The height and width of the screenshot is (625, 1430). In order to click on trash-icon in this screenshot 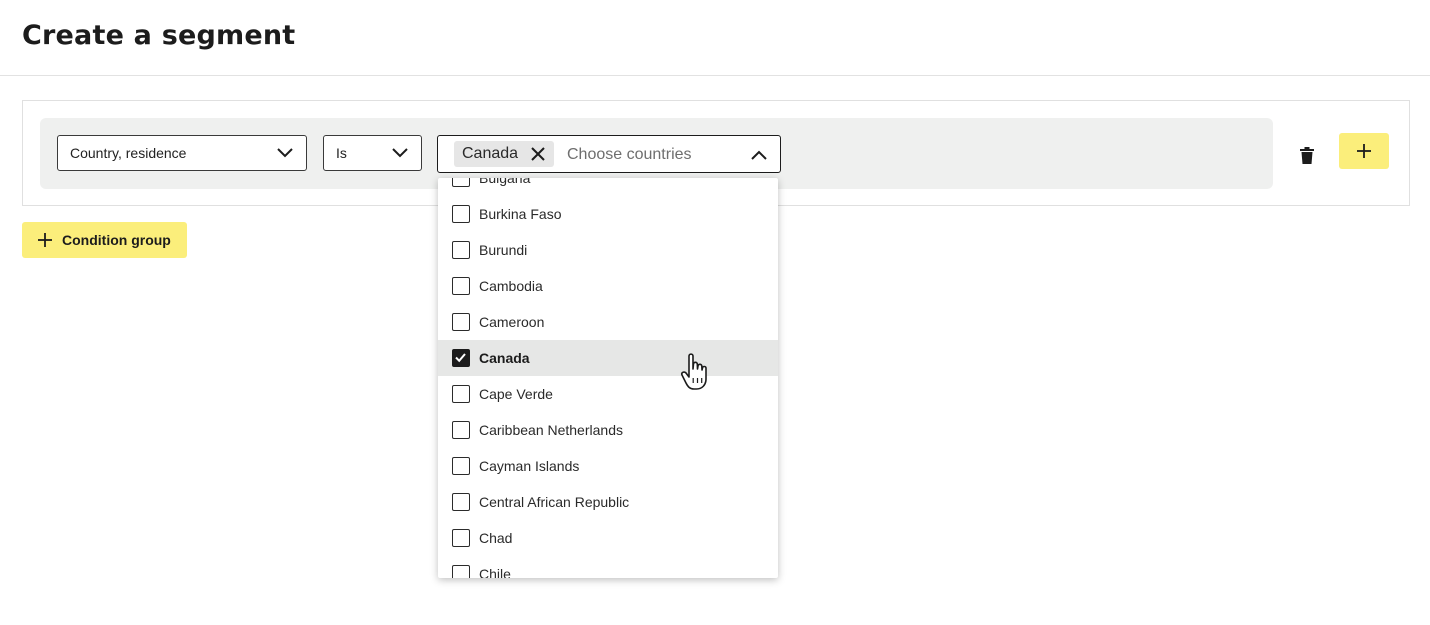, I will do `click(1307, 155)`.